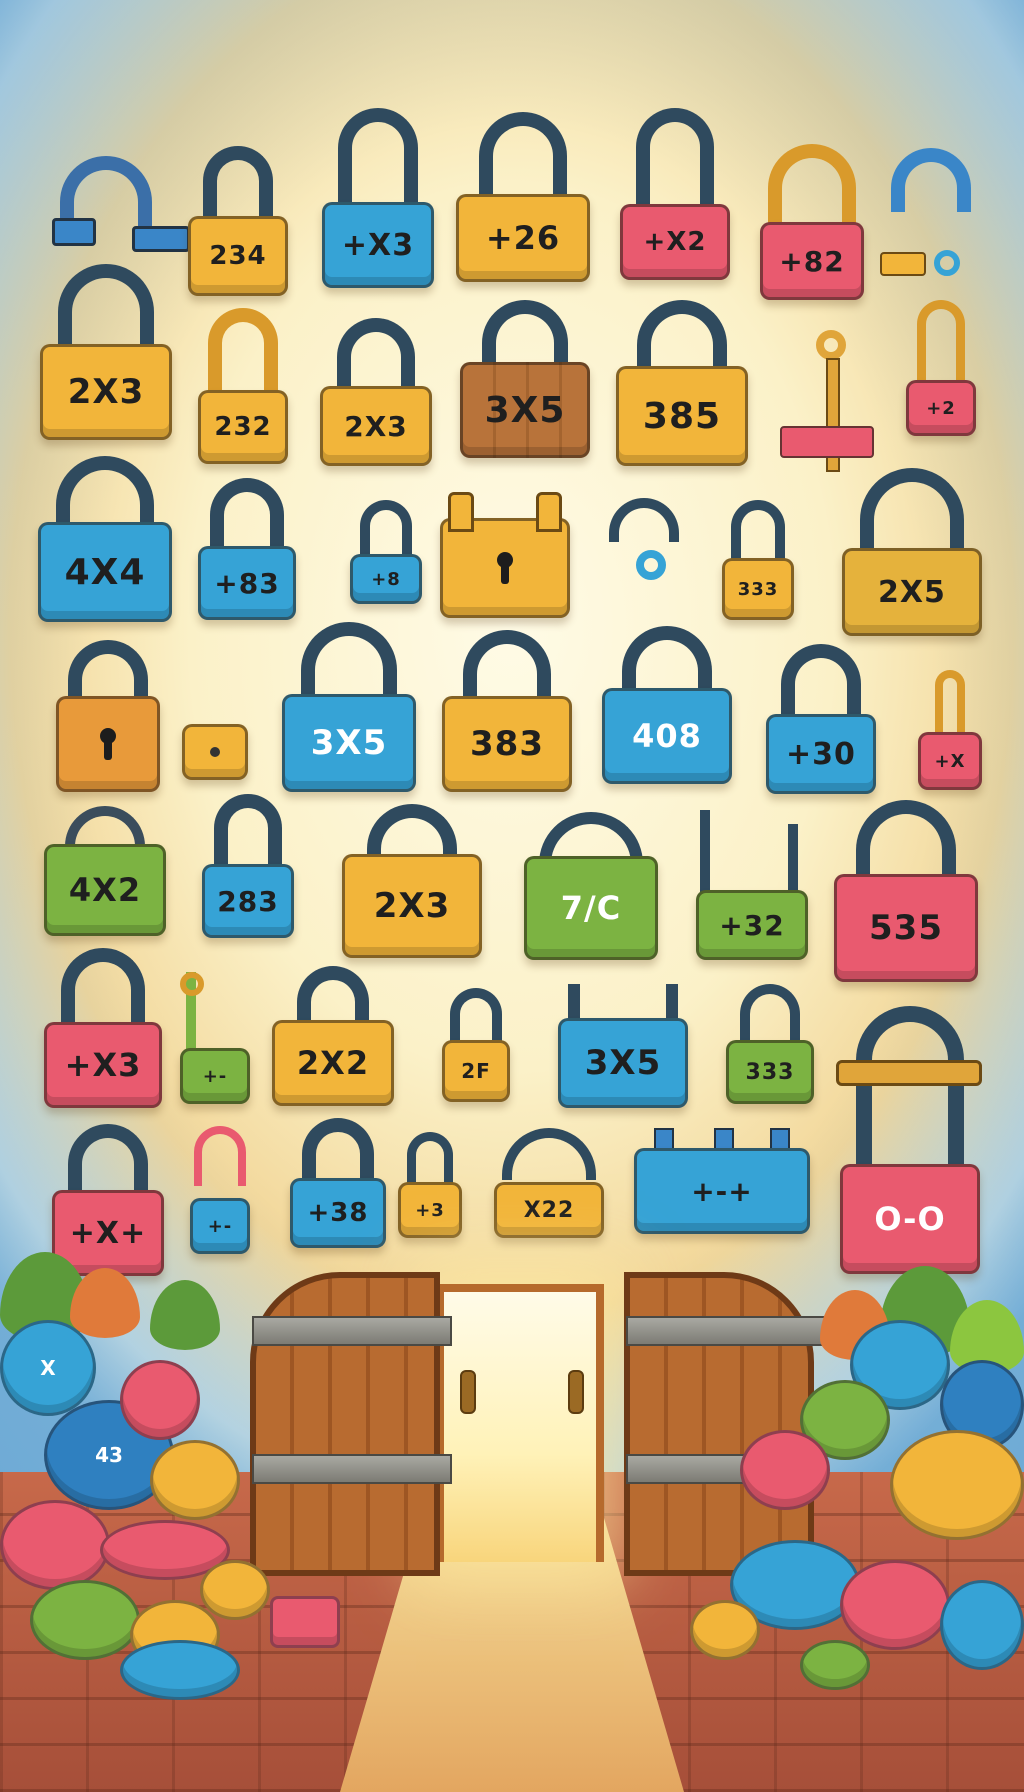 The height and width of the screenshot is (1792, 1024). What do you see at coordinates (333, 1036) in the screenshot?
I see `padlock: 2X2` at bounding box center [333, 1036].